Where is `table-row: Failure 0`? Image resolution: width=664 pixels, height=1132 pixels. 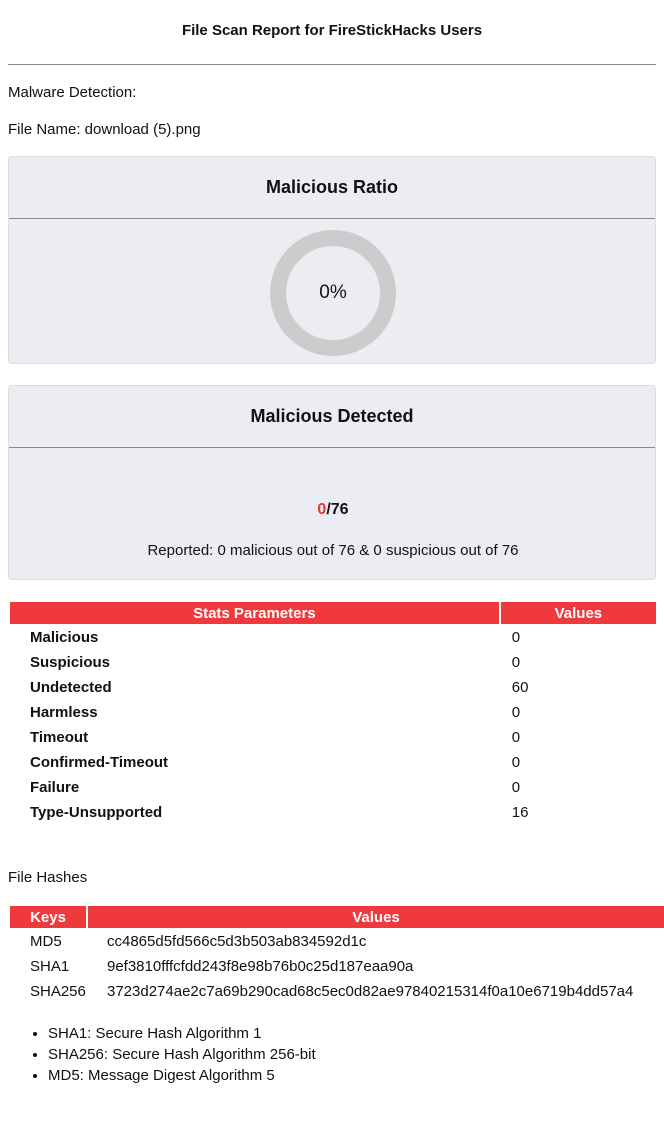 table-row: Failure 0 is located at coordinates (333, 787).